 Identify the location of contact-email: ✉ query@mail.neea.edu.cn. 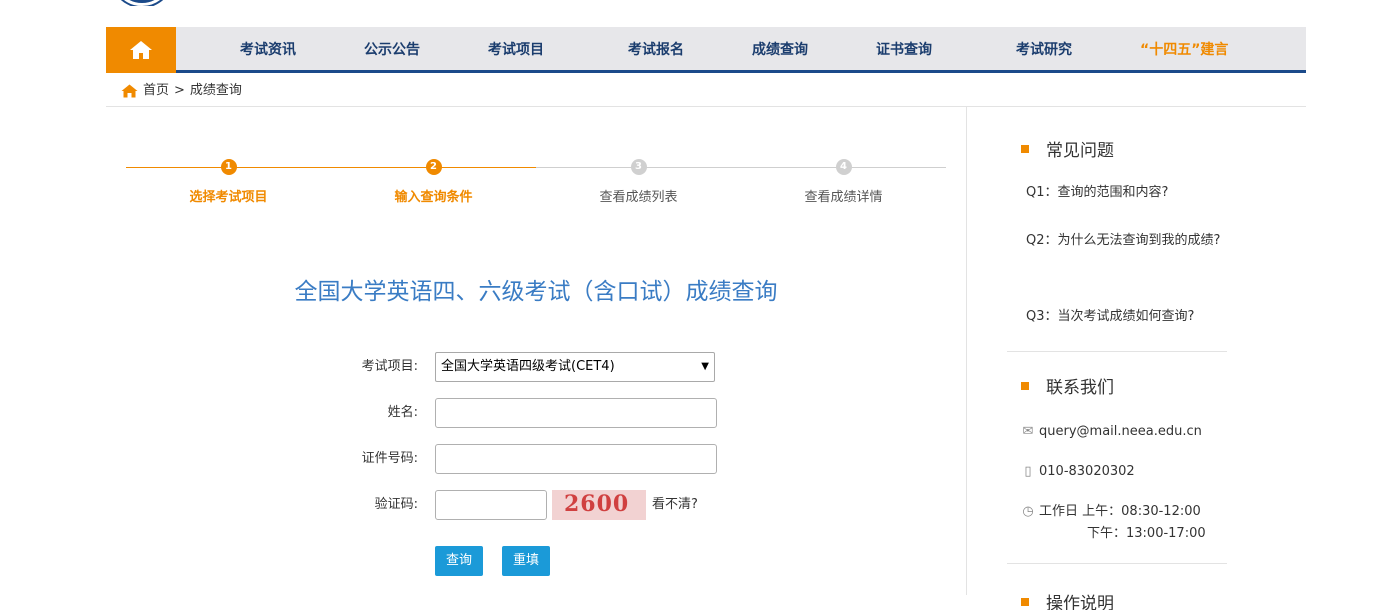
(1111, 431).